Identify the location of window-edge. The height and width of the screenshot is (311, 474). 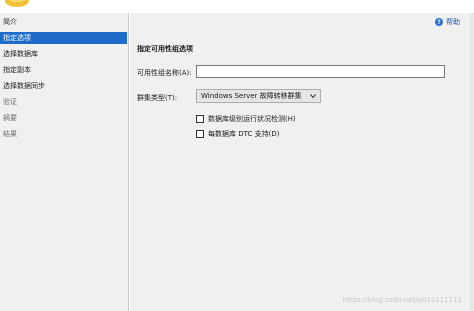
(472, 162).